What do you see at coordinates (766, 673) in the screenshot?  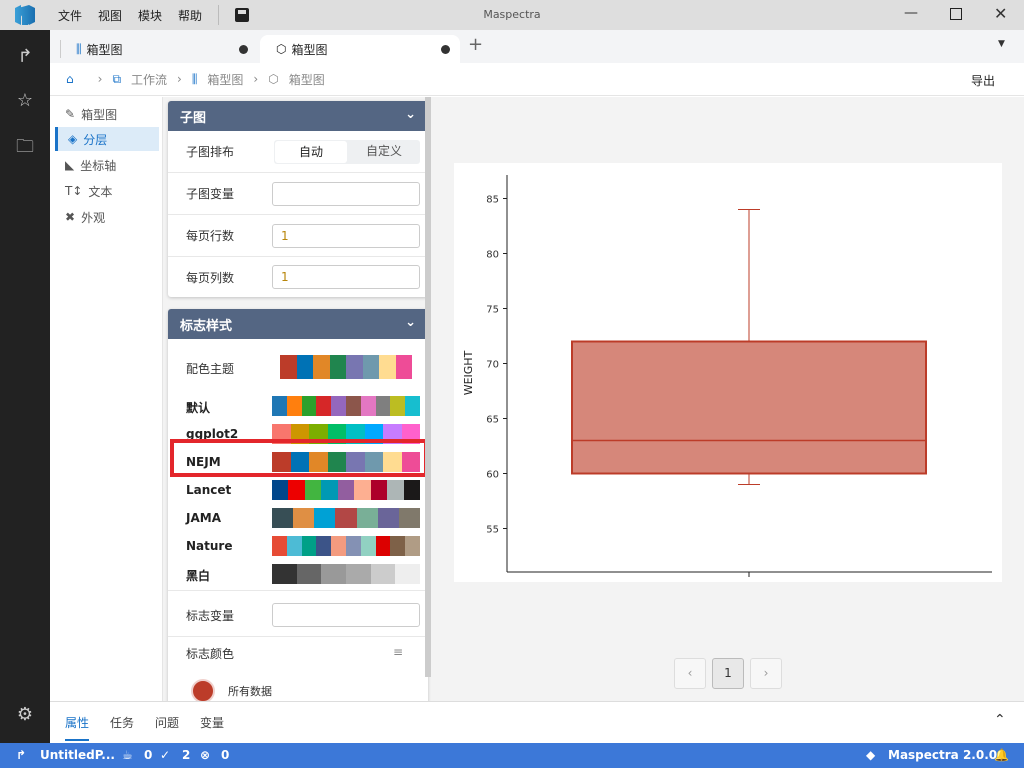 I see `next-page-button: ›` at bounding box center [766, 673].